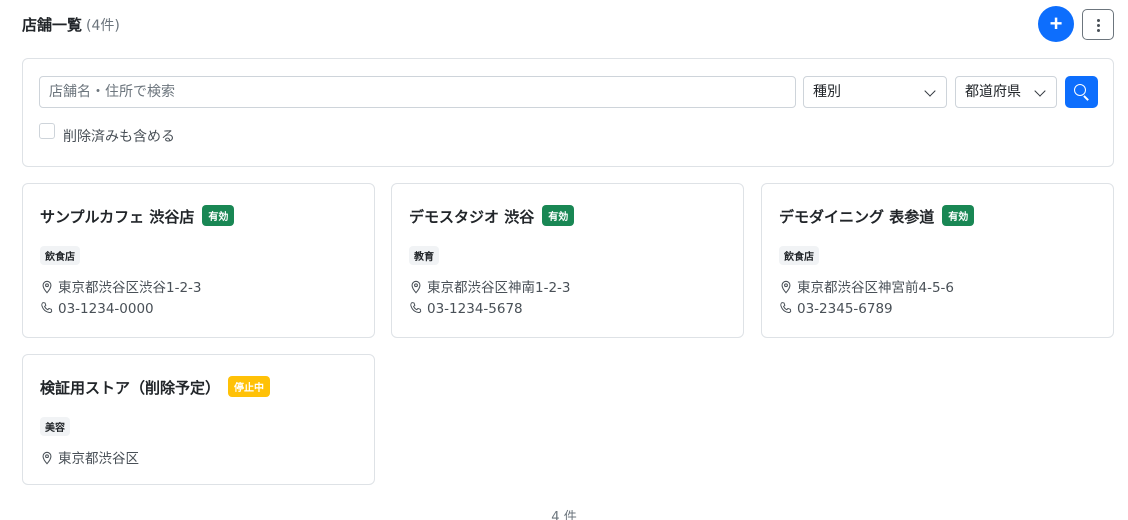 This screenshot has width=1128, height=520. Describe the element at coordinates (52, 25) in the screenshot. I see `page-title-text: 店舗一覧` at that location.